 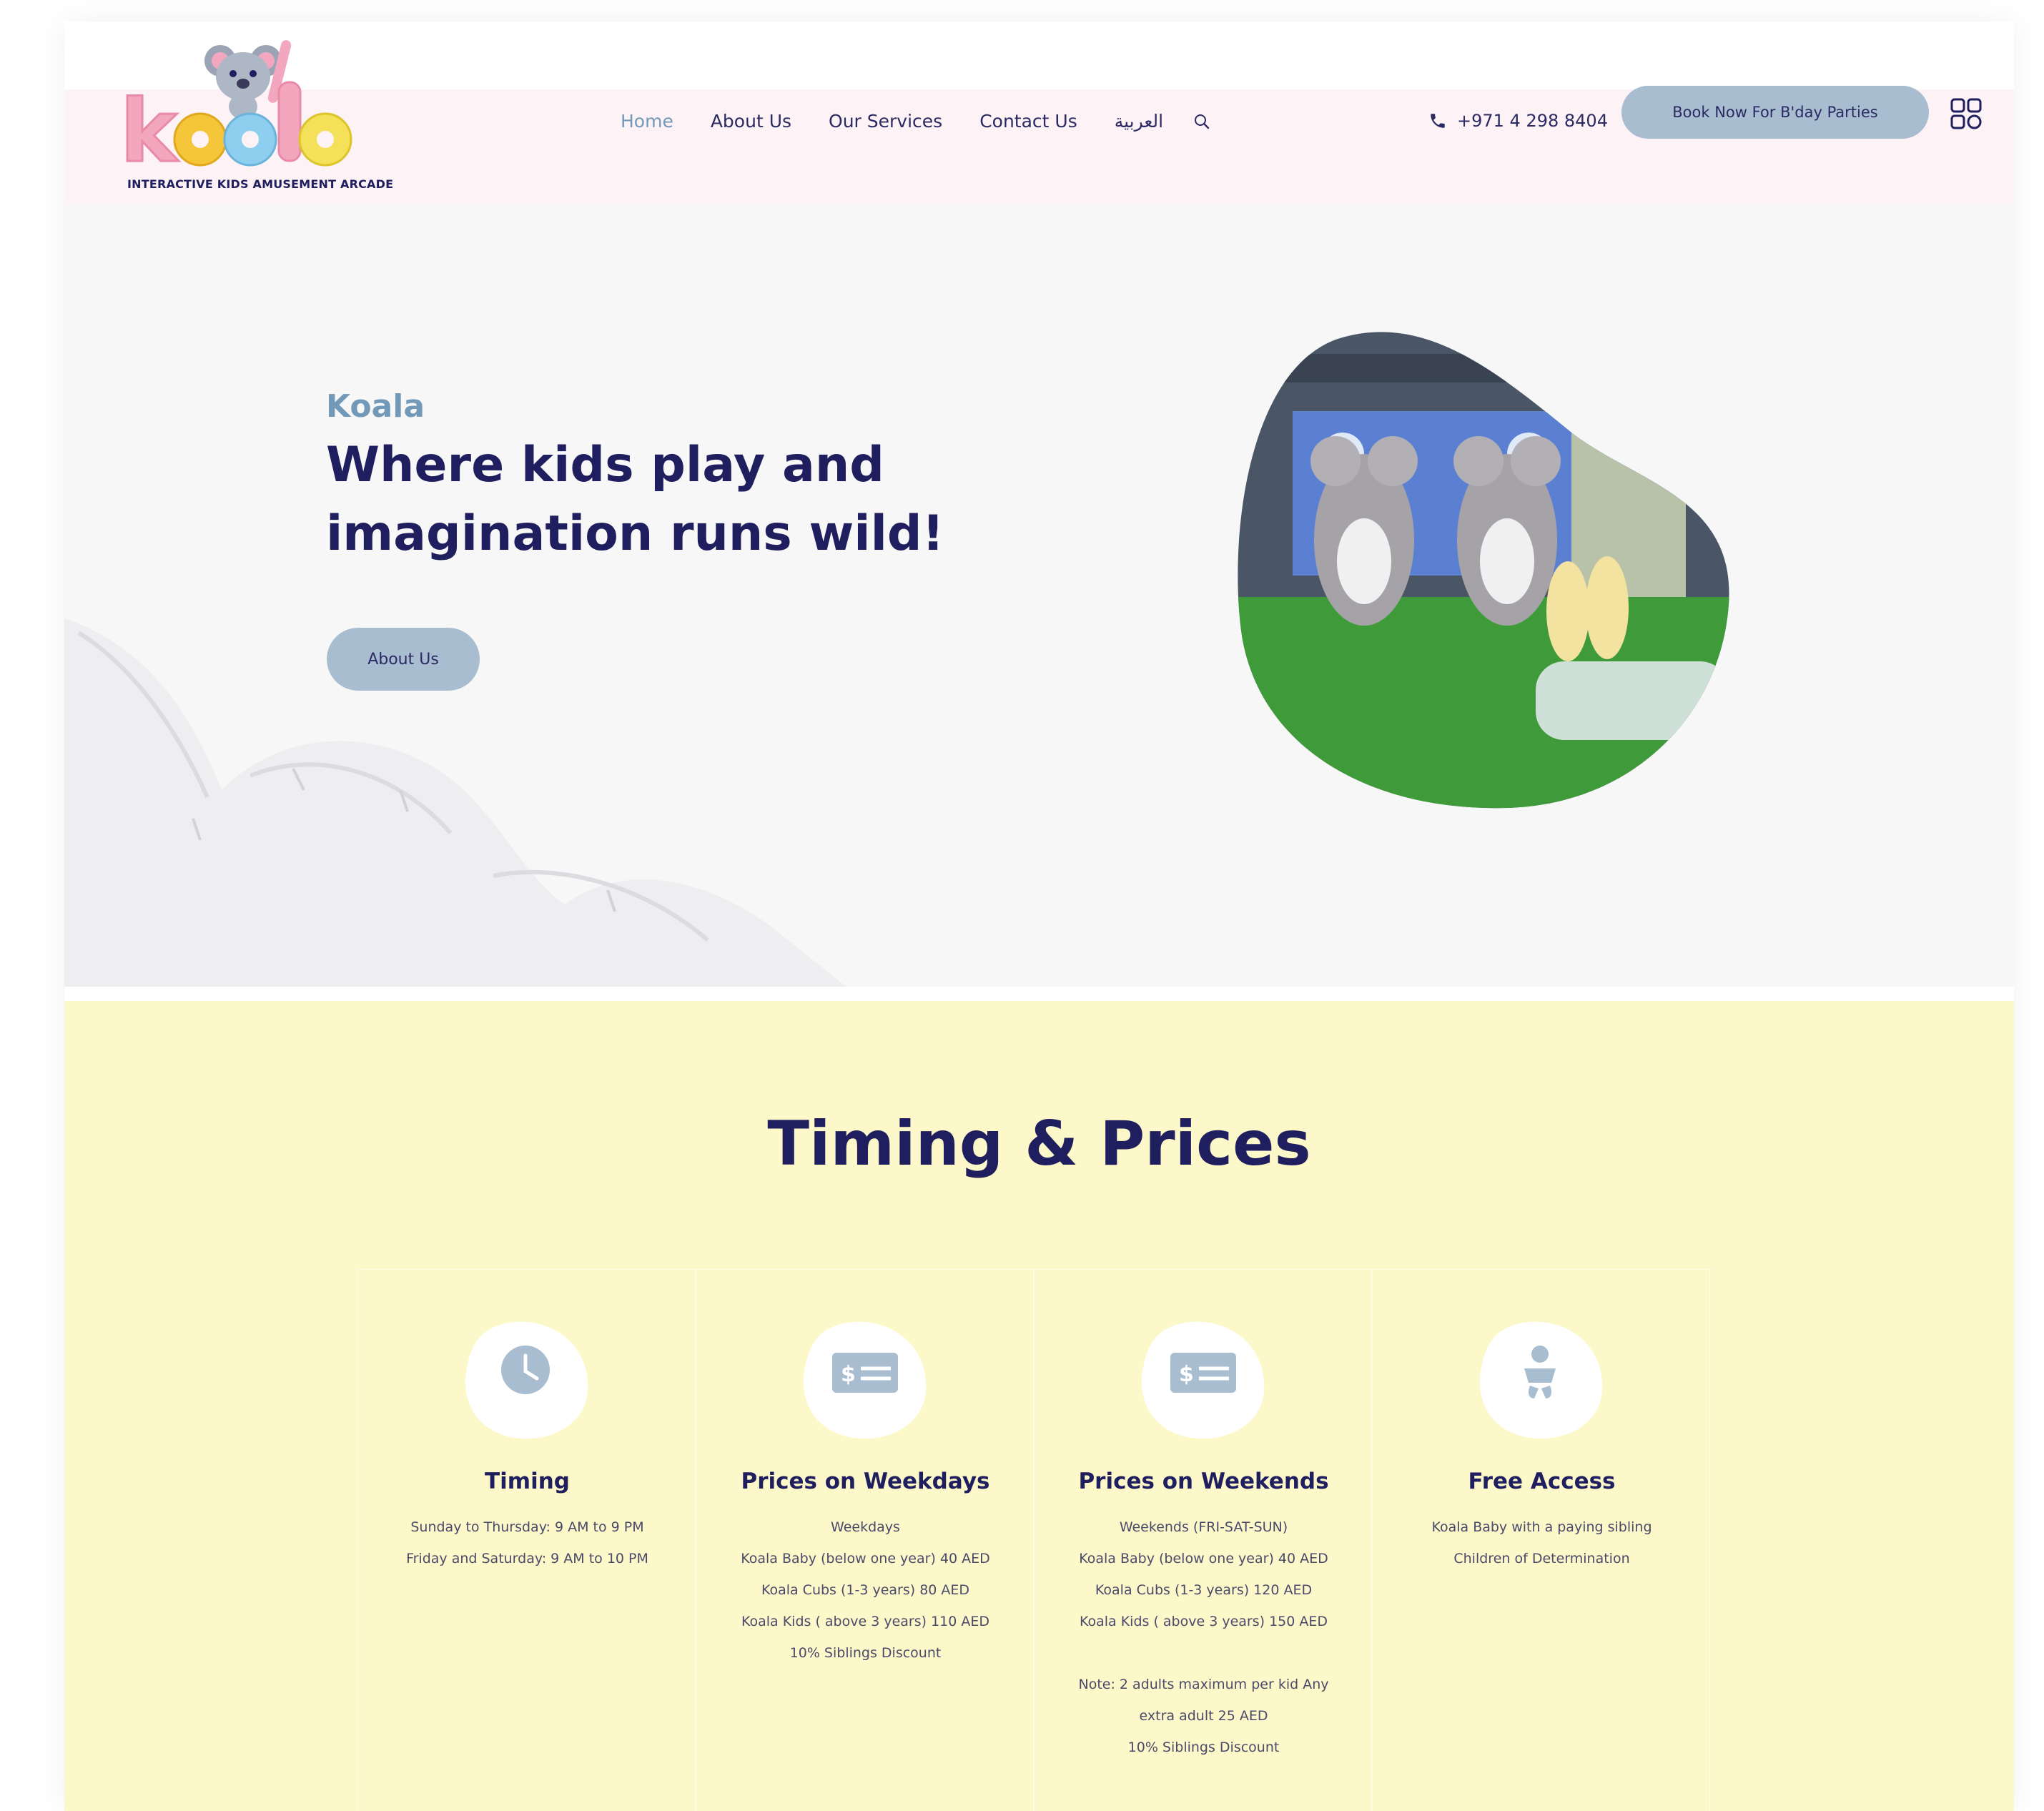 I want to click on clock-icon, so click(x=526, y=1380).